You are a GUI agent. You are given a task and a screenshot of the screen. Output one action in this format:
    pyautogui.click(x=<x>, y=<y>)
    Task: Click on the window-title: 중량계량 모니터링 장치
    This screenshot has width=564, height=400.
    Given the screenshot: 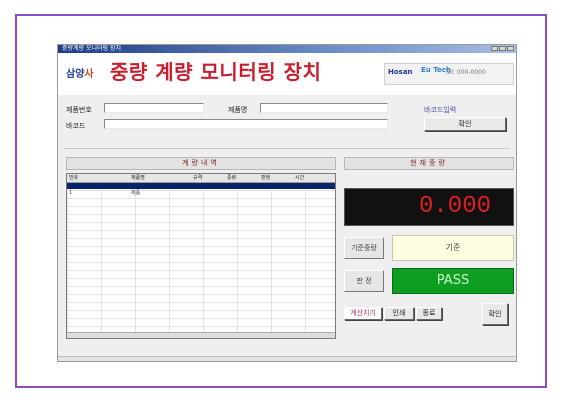 What is the action you would take?
    pyautogui.click(x=92, y=48)
    